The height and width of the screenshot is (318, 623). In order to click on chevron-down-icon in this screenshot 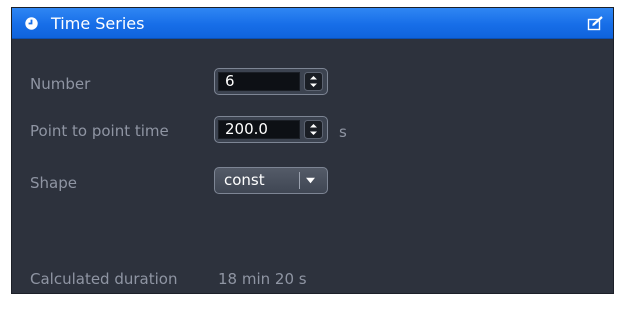, I will do `click(310, 180)`.